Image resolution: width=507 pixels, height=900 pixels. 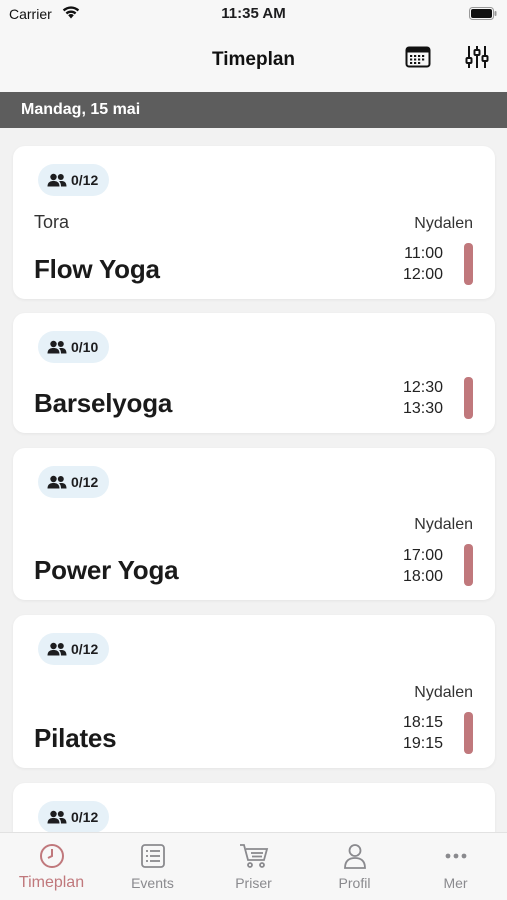 I want to click on calendar-button, so click(x=418, y=59).